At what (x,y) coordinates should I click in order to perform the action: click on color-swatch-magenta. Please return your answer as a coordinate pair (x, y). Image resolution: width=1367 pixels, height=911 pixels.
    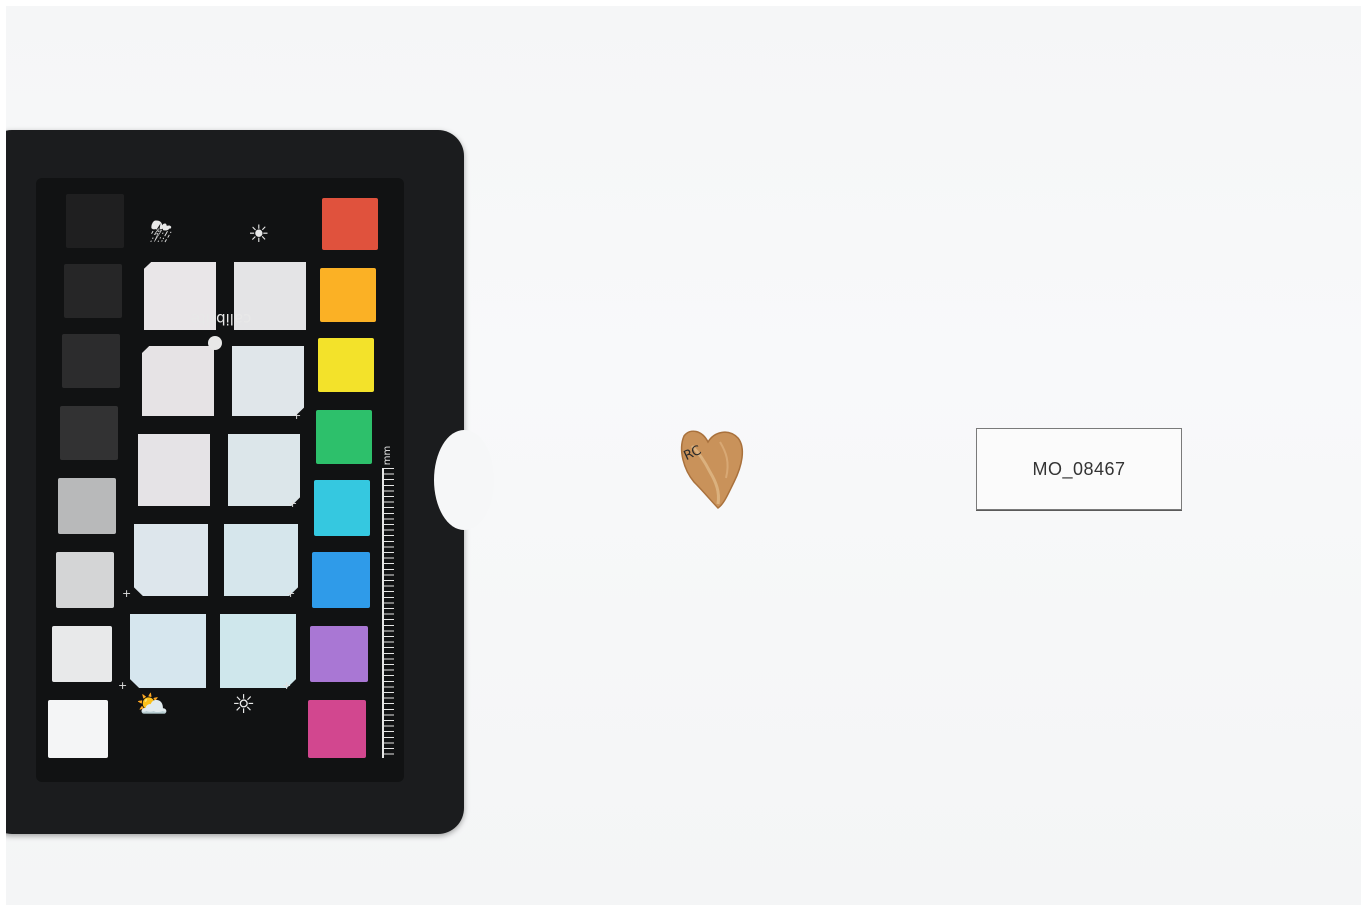
    Looking at the image, I should click on (337, 729).